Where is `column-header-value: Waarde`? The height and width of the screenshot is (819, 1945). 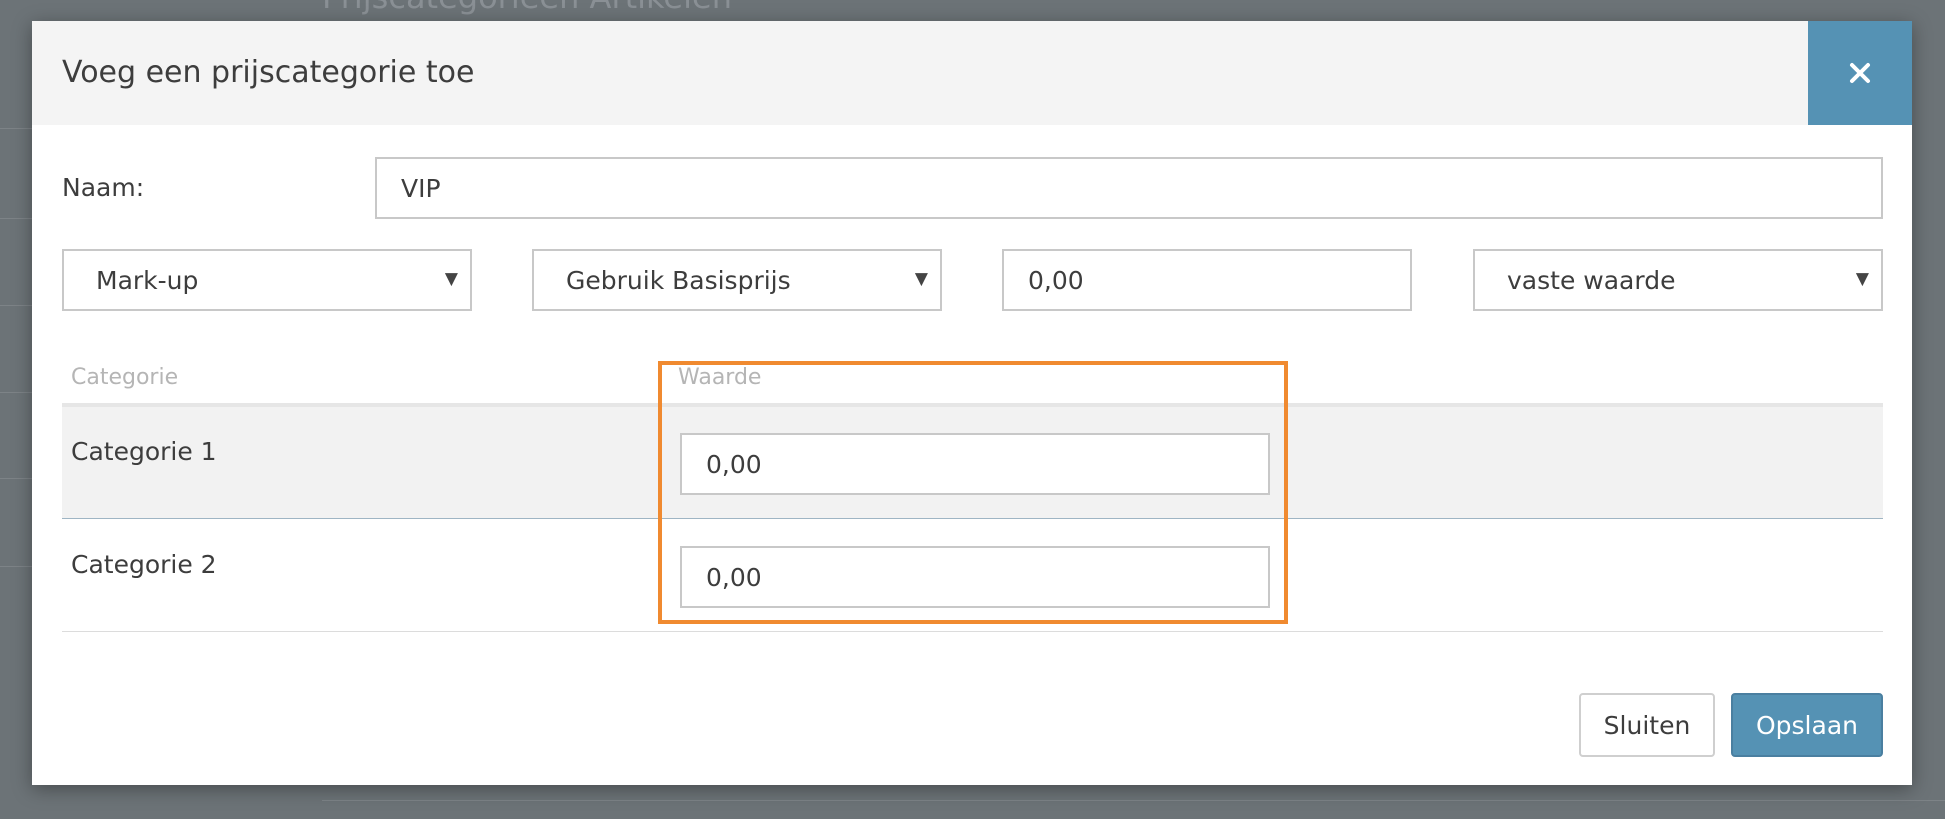
column-header-value: Waarde is located at coordinates (720, 377).